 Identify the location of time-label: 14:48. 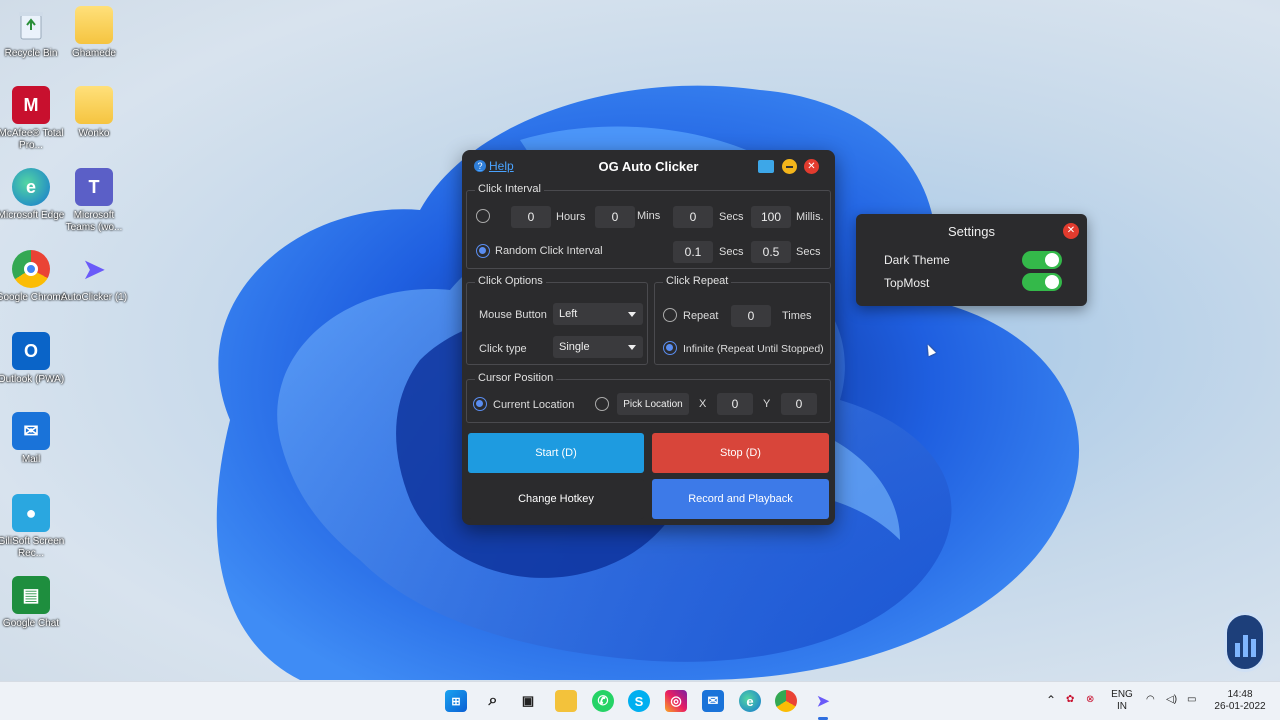
(1240, 694).